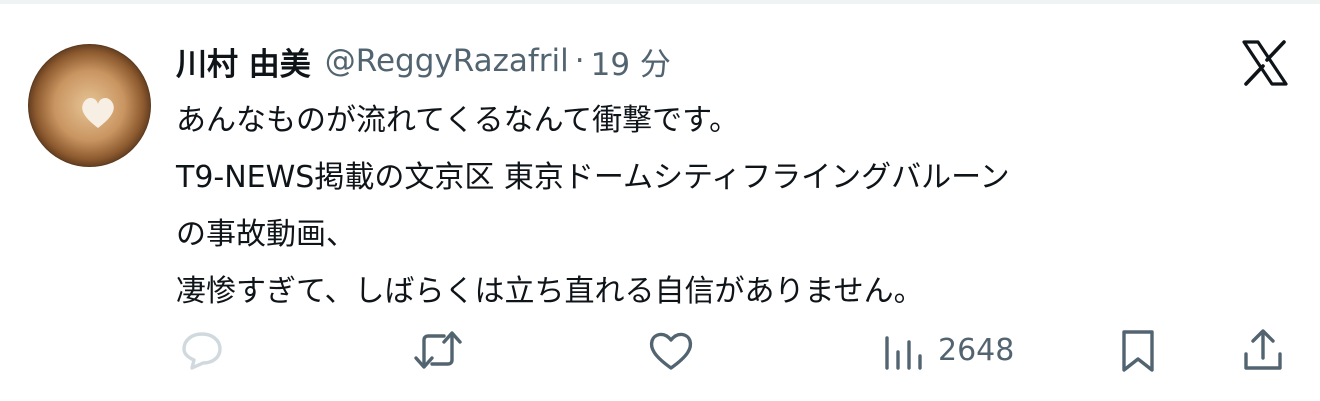 Image resolution: width=1320 pixels, height=401 pixels. Describe the element at coordinates (660, 2) in the screenshot. I see `top-divider` at that location.